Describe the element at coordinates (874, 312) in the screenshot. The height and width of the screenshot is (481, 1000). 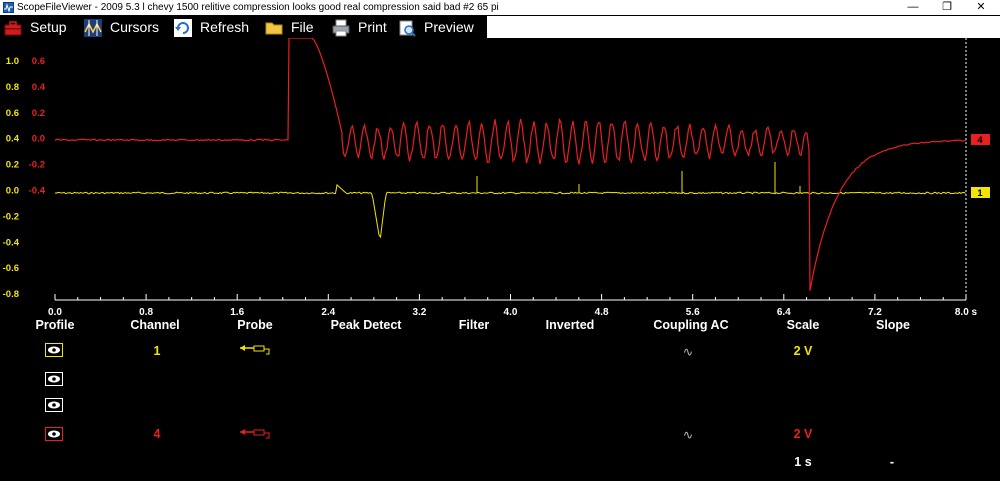
I see `x-tick-label: 7.2` at that location.